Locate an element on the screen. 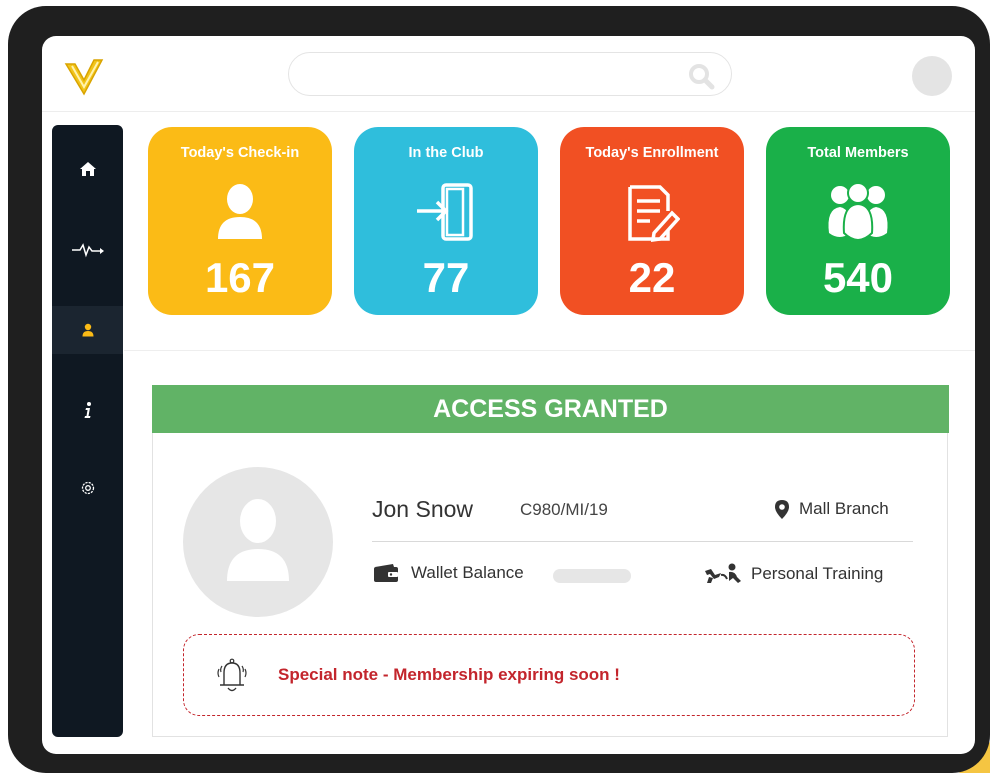 Image resolution: width=990 pixels, height=773 pixels. stat-card-enrollment: Today's Enrollment 22 is located at coordinates (652, 221).